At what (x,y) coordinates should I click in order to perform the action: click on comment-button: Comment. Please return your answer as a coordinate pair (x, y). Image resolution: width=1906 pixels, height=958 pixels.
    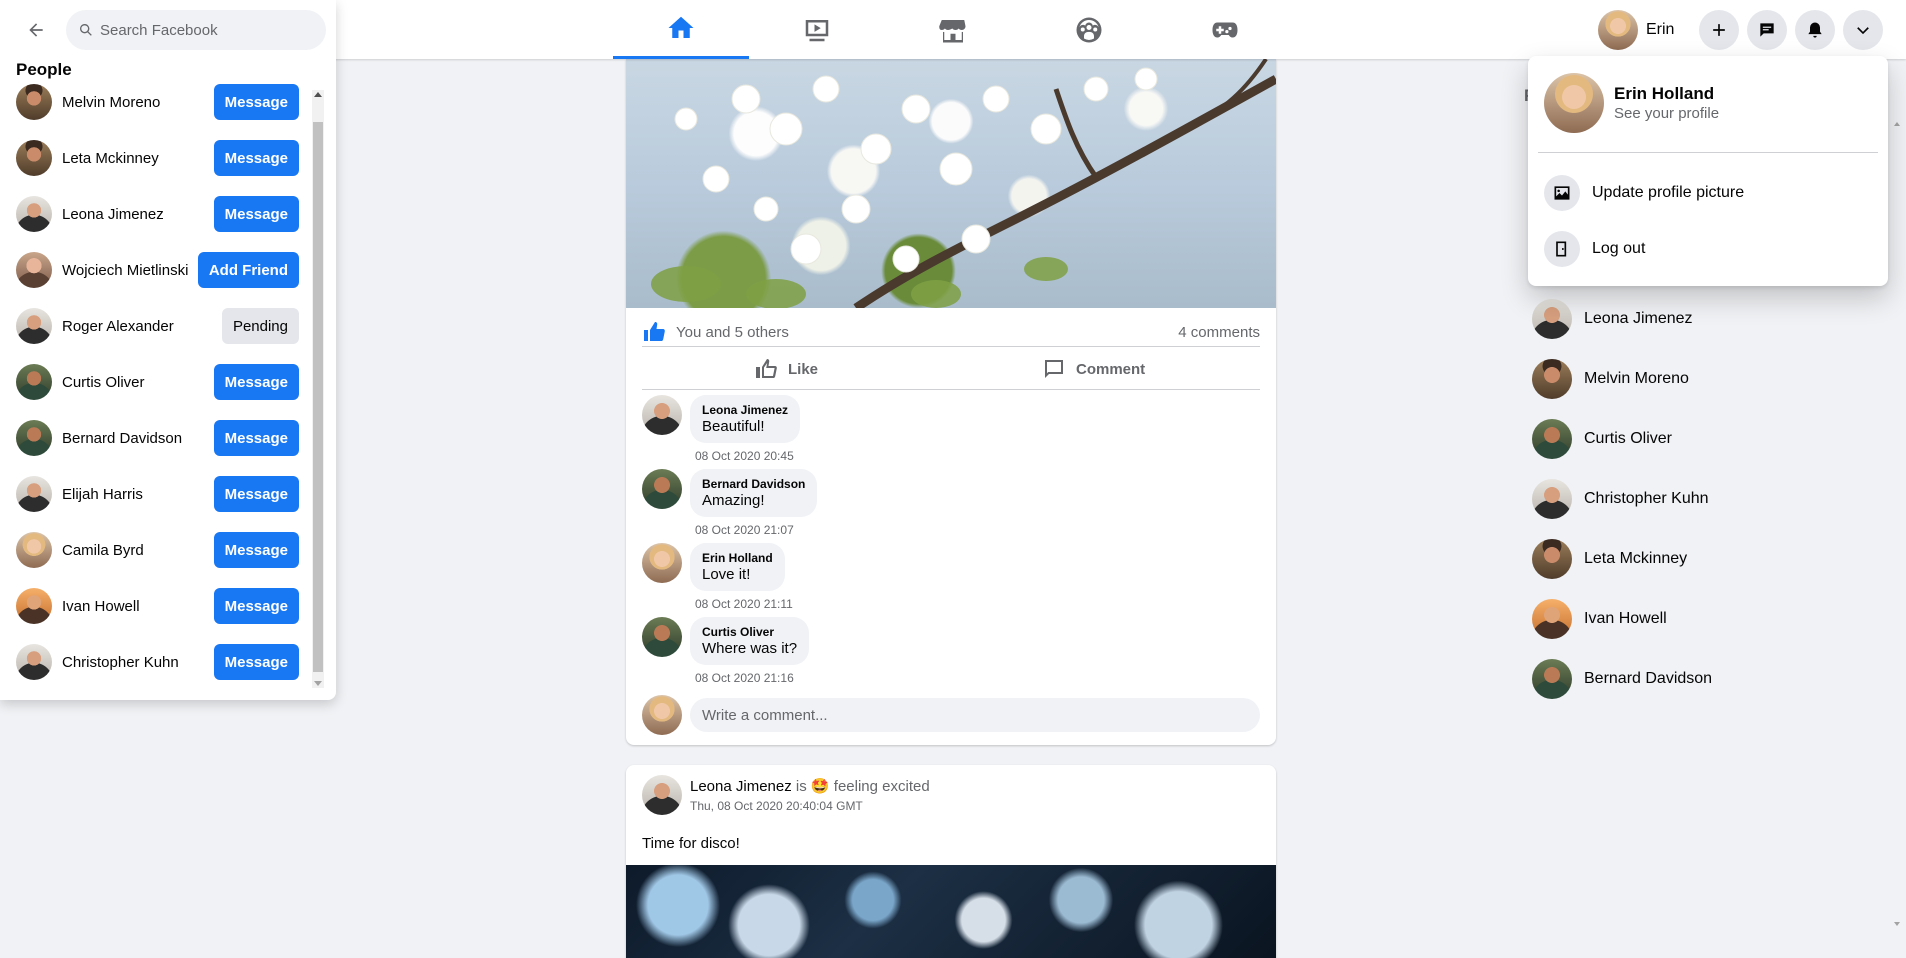
    Looking at the image, I should click on (1093, 369).